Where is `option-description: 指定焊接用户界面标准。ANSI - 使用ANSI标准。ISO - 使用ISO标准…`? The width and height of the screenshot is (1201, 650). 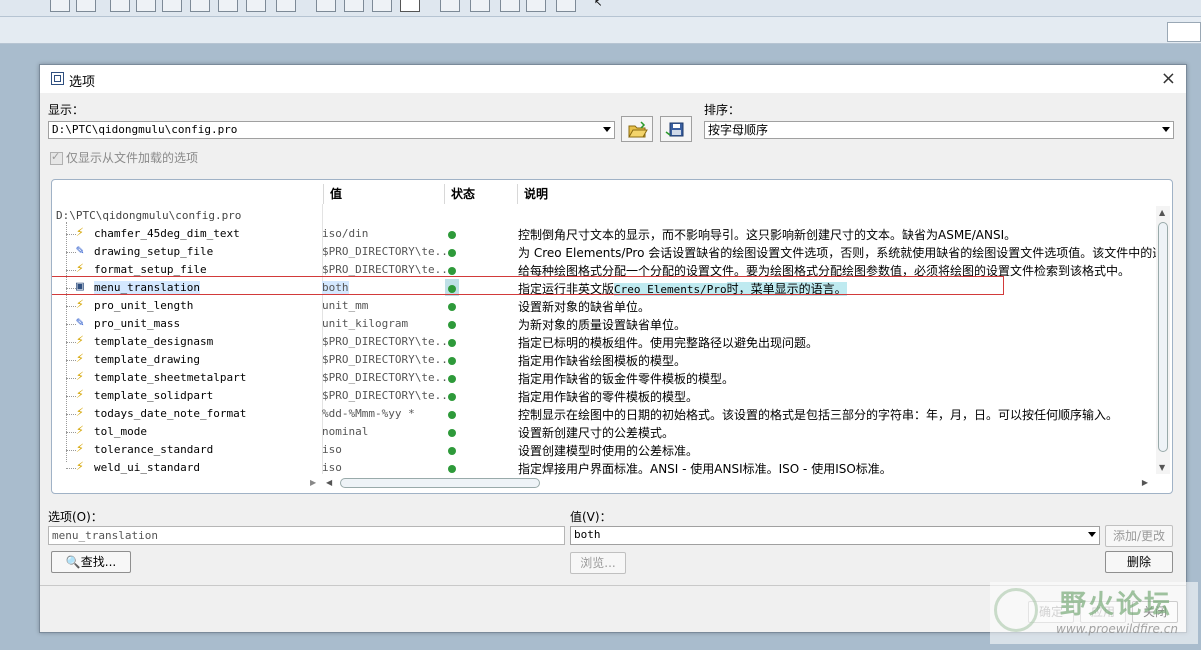
option-description: 指定焊接用户界面标准。ANSI - 使用ANSI标准。ISO - 使用ISO标准… is located at coordinates (705, 469).